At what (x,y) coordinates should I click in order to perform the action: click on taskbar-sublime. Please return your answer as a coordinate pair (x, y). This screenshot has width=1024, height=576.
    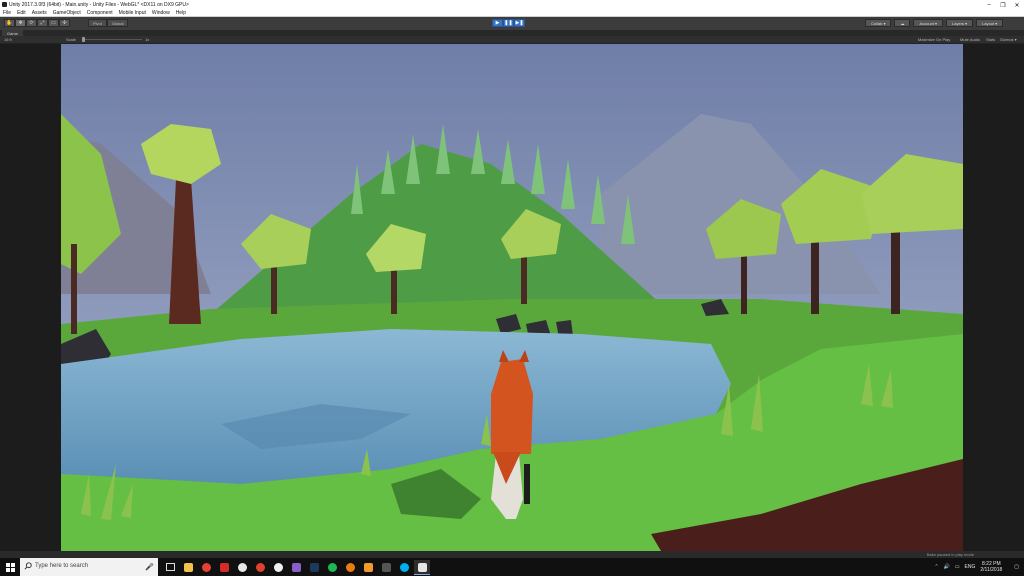
    Looking at the image, I should click on (368, 567).